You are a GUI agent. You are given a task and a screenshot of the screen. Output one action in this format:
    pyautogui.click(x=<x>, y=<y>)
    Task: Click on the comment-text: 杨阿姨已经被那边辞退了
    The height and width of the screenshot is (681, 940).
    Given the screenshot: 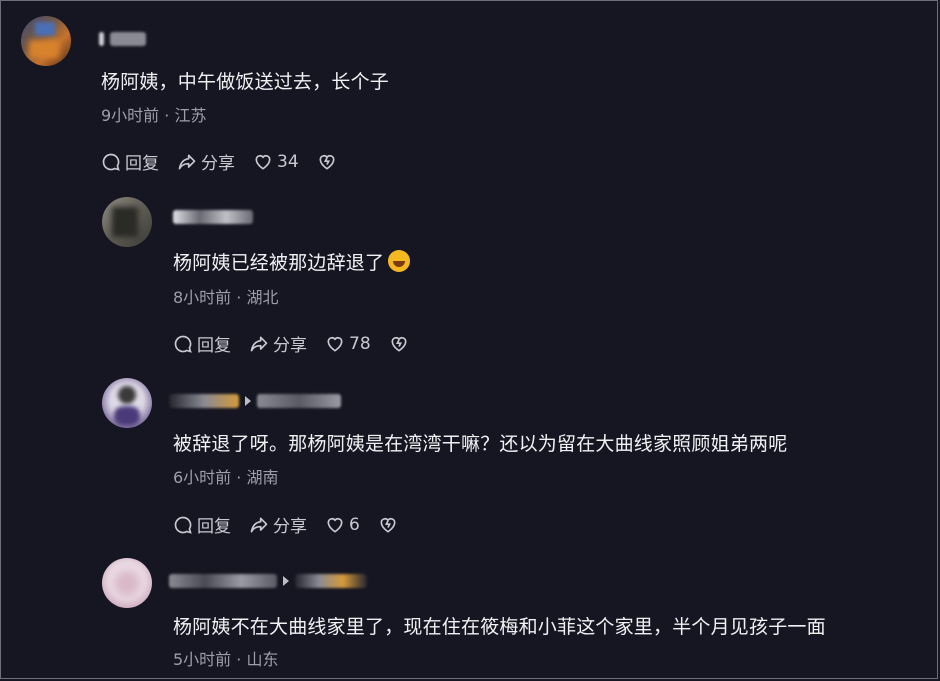 What is the action you would take?
    pyautogui.click(x=292, y=261)
    